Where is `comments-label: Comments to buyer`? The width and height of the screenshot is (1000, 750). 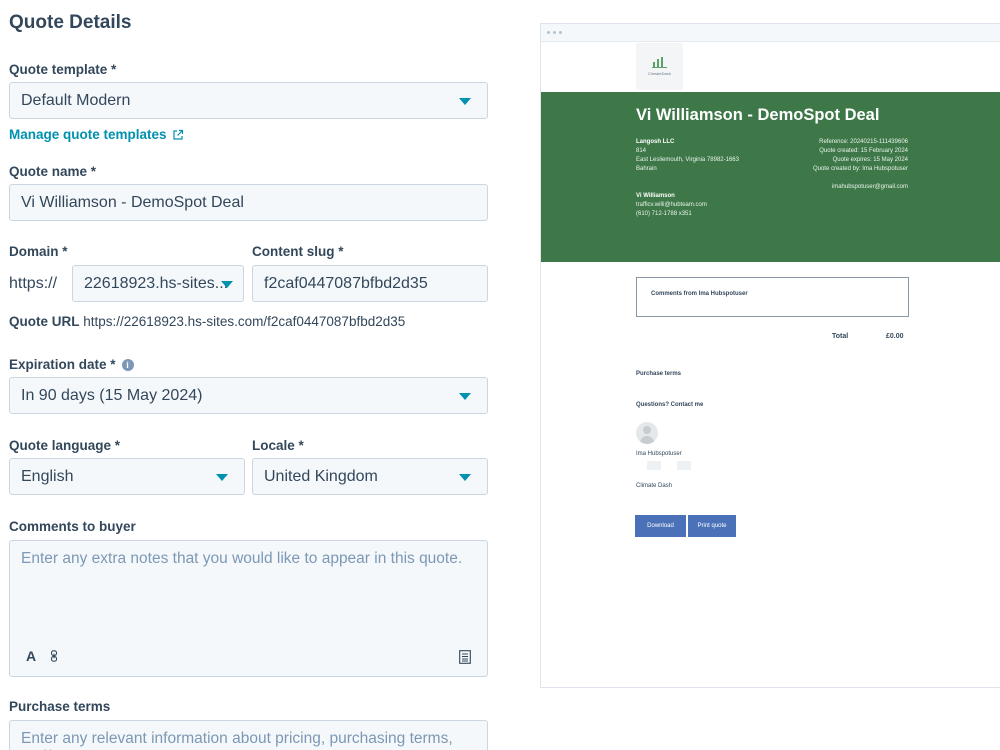
comments-label: Comments to buyer is located at coordinates (72, 526).